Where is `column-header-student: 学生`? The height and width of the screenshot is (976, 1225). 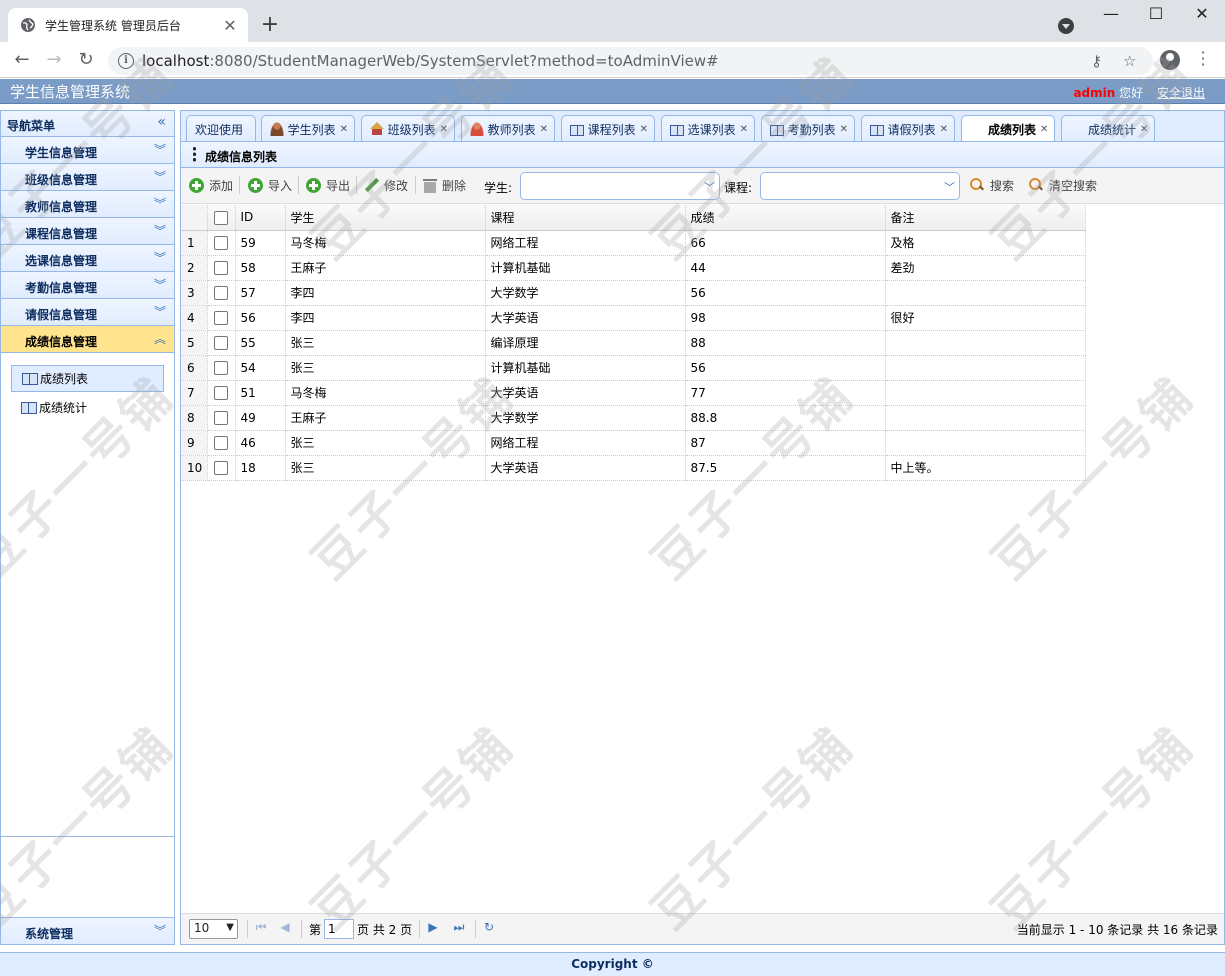 column-header-student: 学生 is located at coordinates (385, 218).